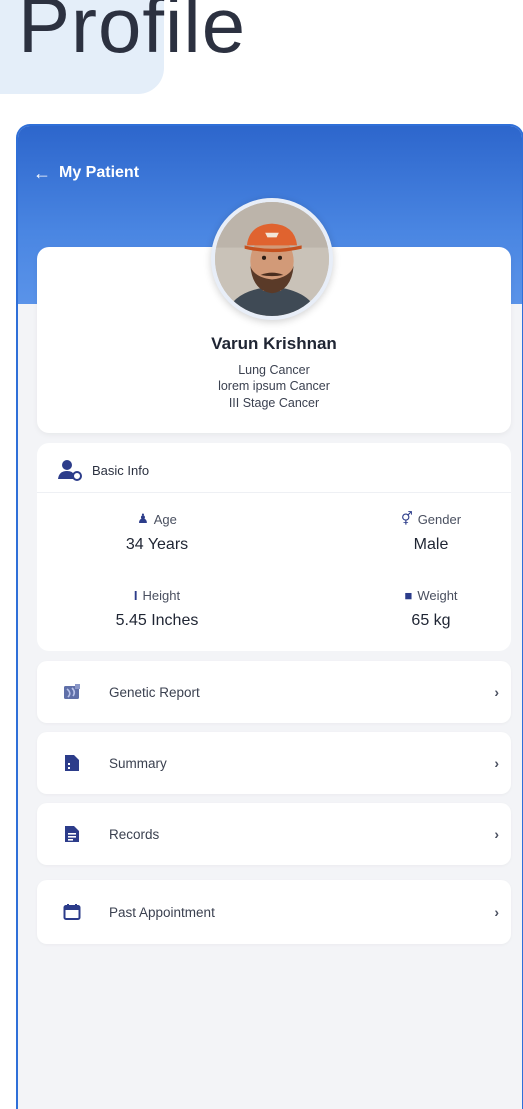 This screenshot has height=1109, width=523. Describe the element at coordinates (157, 532) in the screenshot. I see `age-stat: ♟ Age 34 Years` at that location.